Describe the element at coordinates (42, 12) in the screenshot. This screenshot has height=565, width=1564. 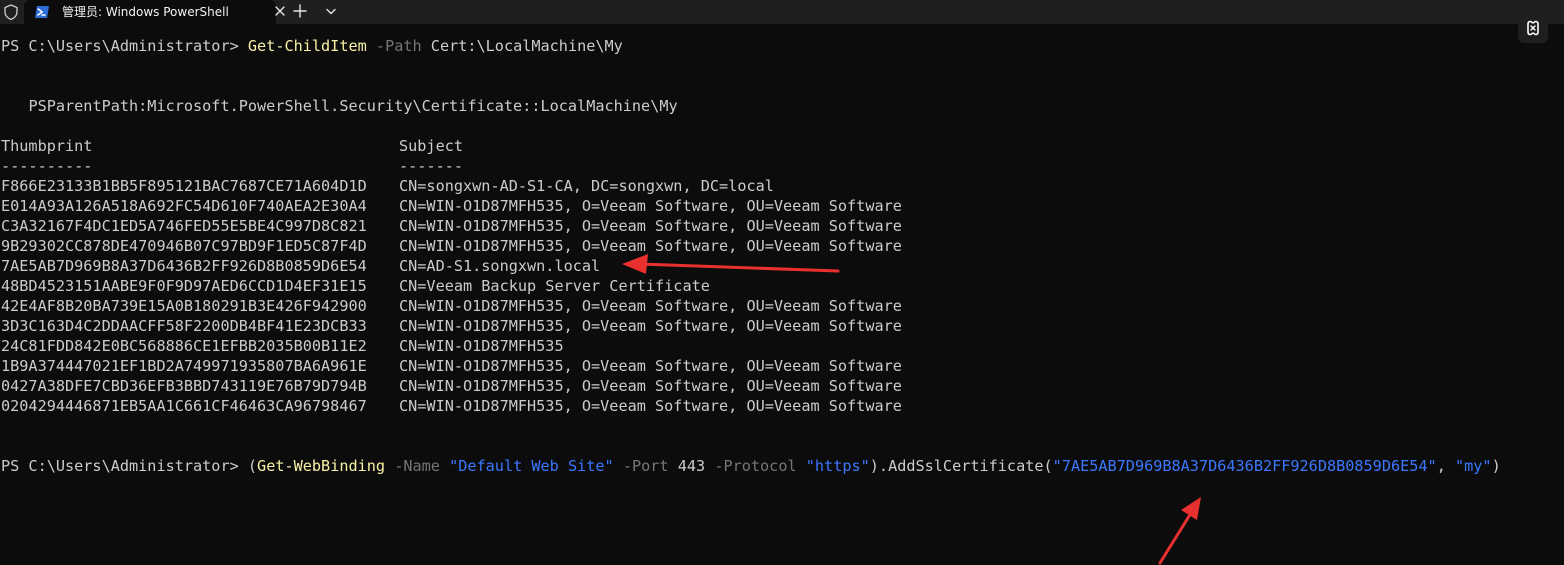
I see `powershell-icon` at that location.